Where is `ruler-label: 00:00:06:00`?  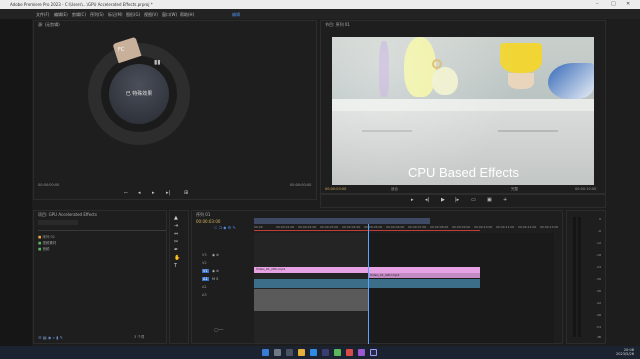
ruler-label: 00:00:06:00 is located at coordinates (395, 227).